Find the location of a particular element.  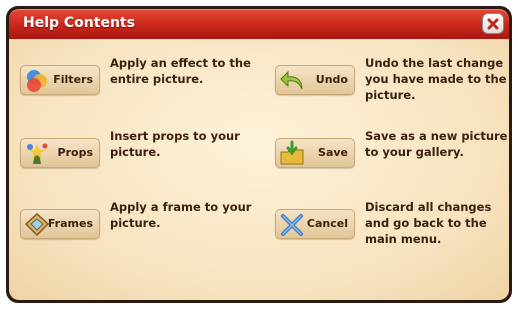

save-button-label: Save is located at coordinates (333, 152).